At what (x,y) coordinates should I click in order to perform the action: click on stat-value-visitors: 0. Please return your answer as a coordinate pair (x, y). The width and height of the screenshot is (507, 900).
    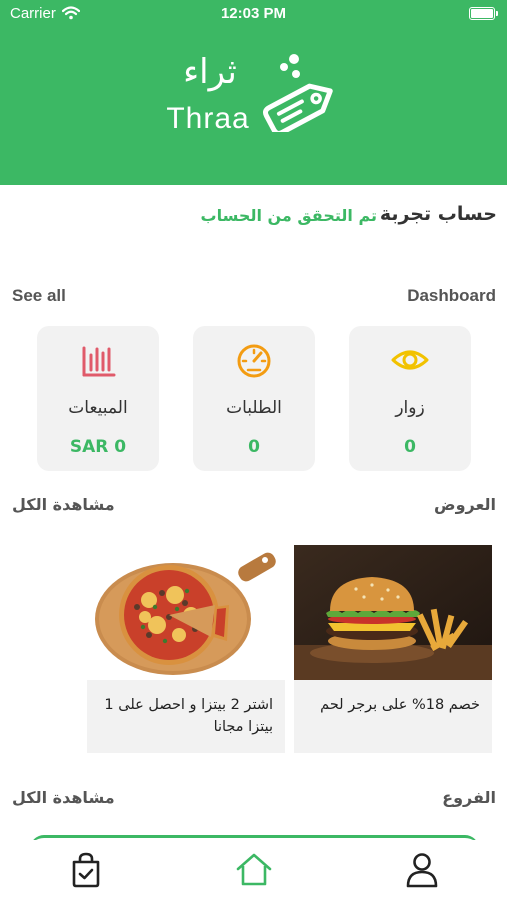
    Looking at the image, I should click on (410, 447).